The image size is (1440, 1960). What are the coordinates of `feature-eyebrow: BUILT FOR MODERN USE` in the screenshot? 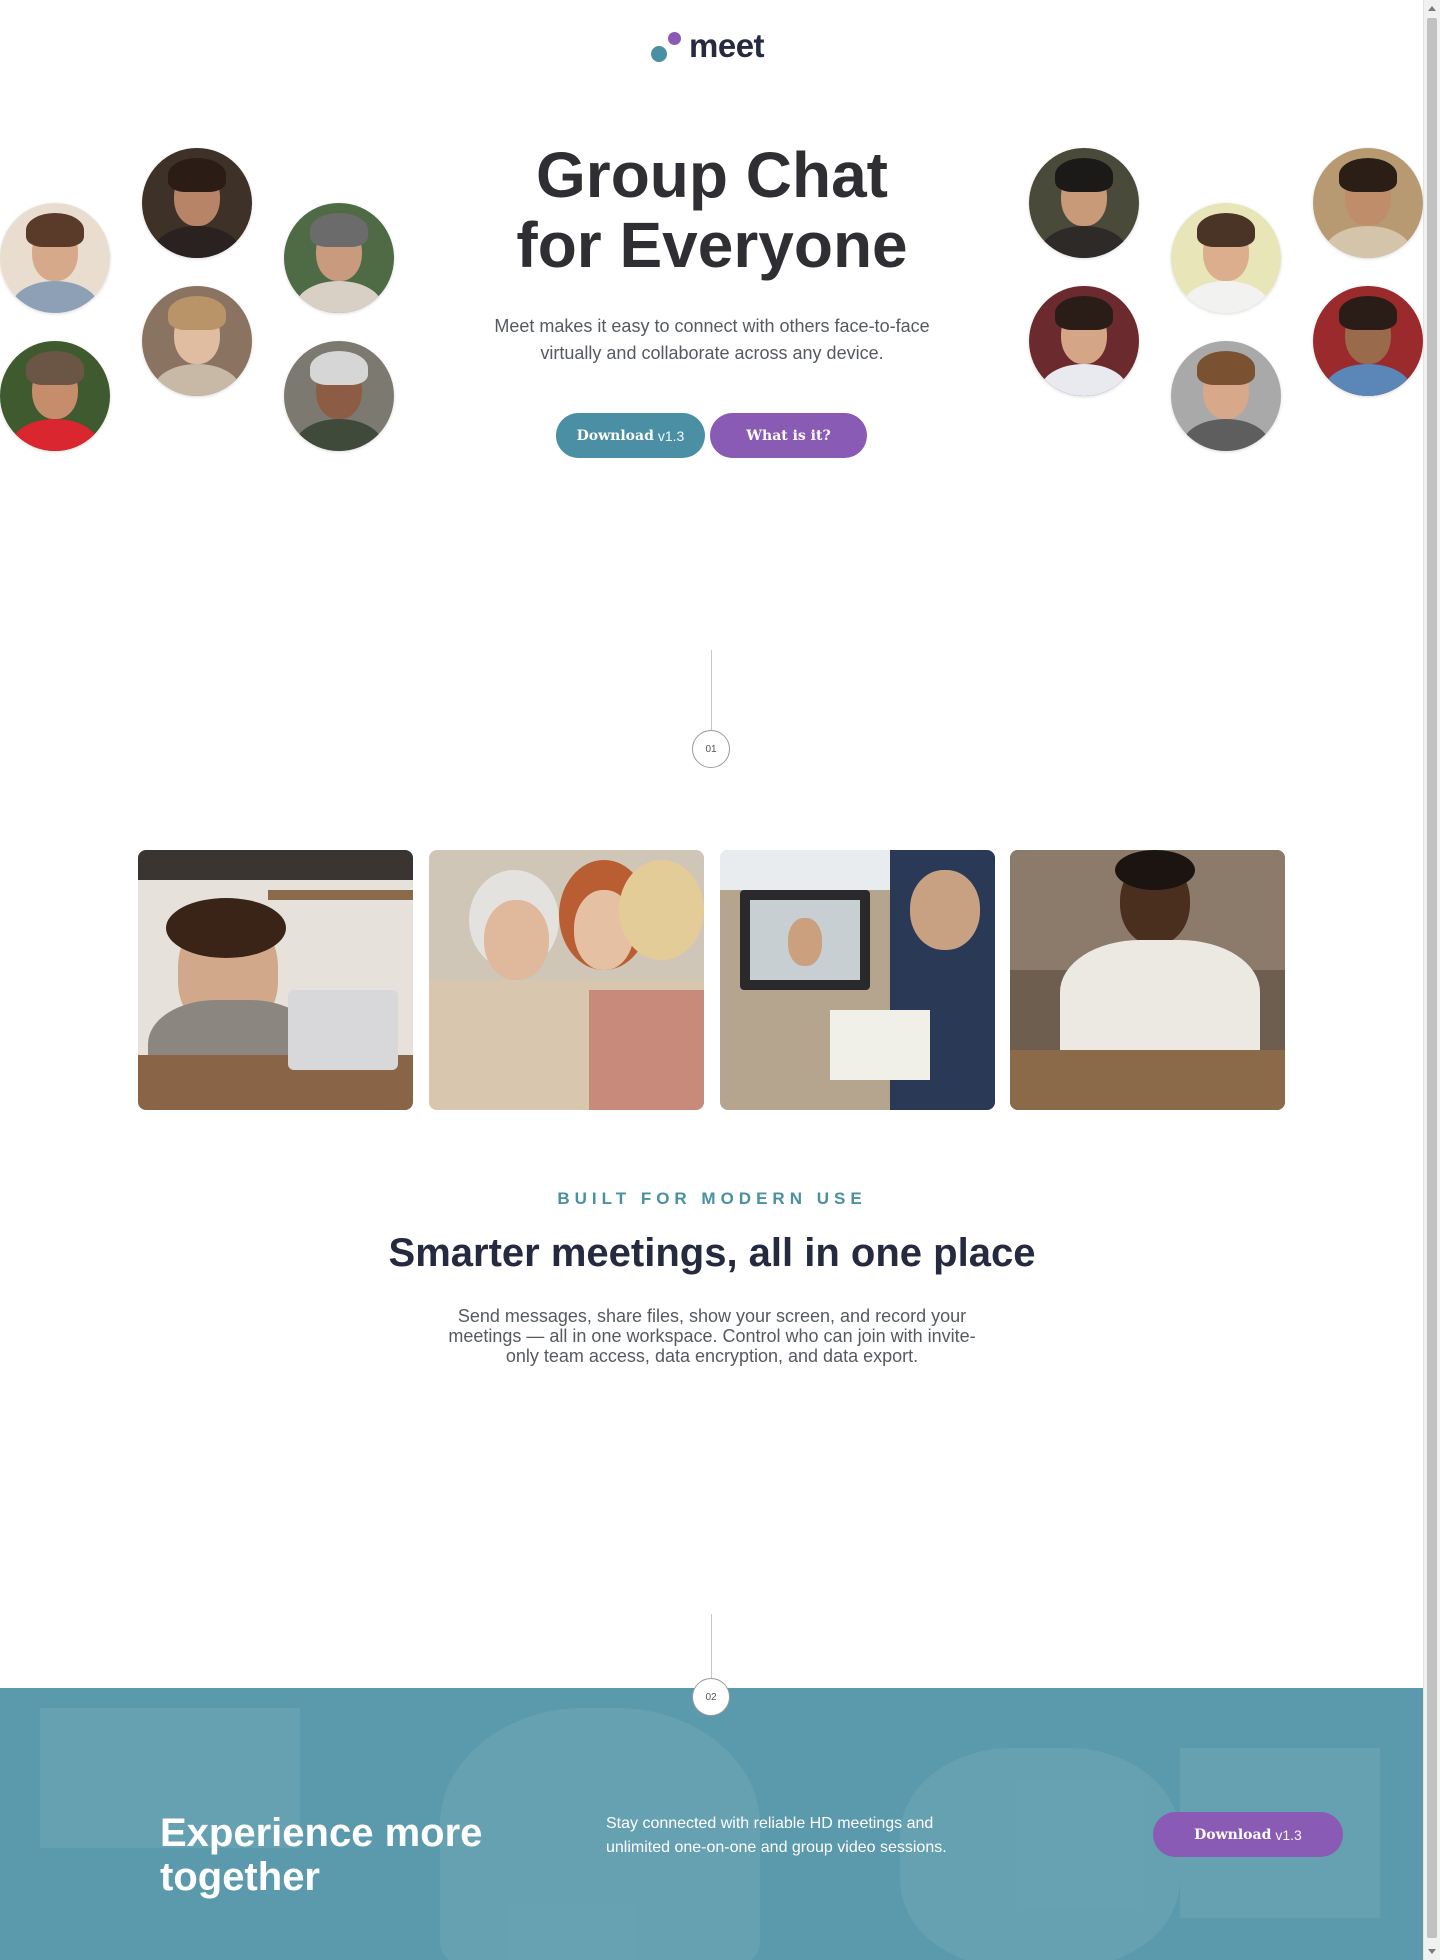 It's located at (712, 1198).